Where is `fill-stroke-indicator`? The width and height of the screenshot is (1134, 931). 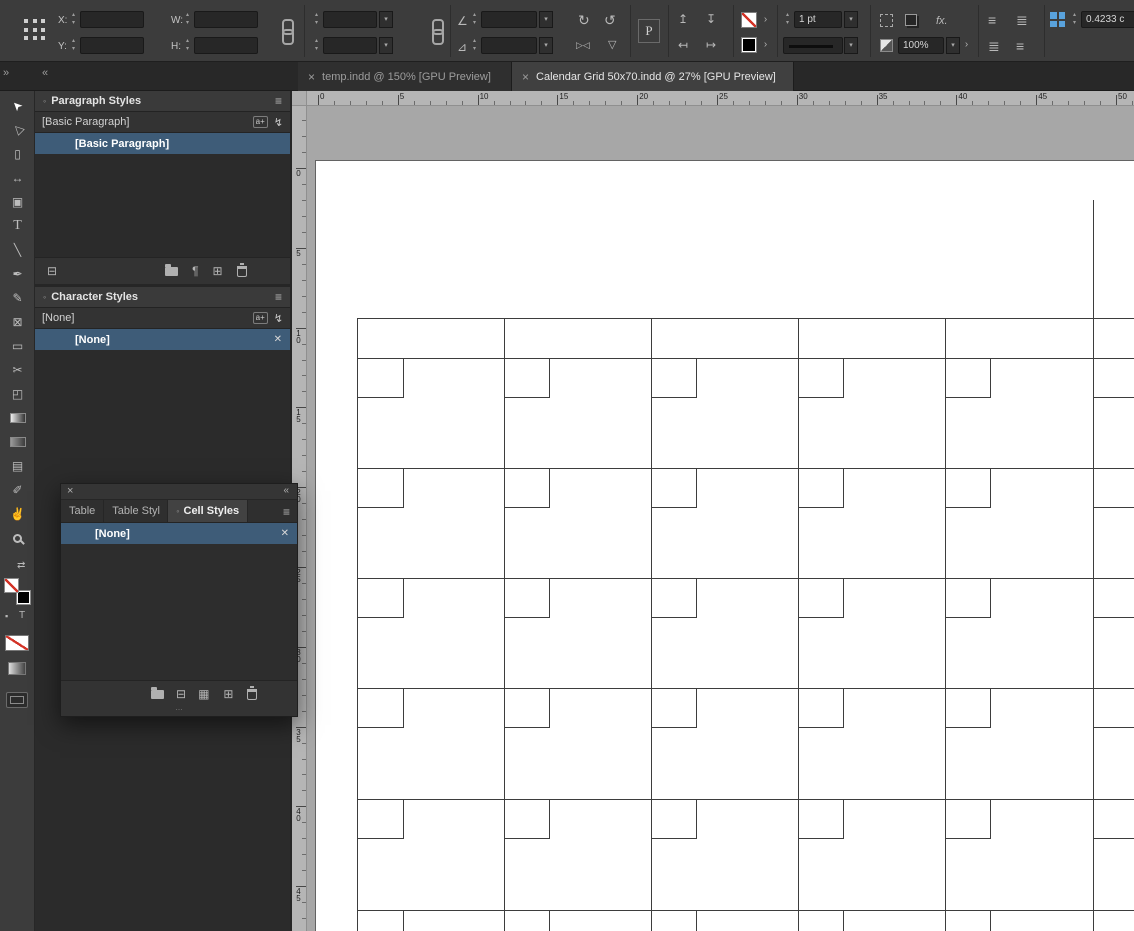
fill-stroke-indicator is located at coordinates (17, 591).